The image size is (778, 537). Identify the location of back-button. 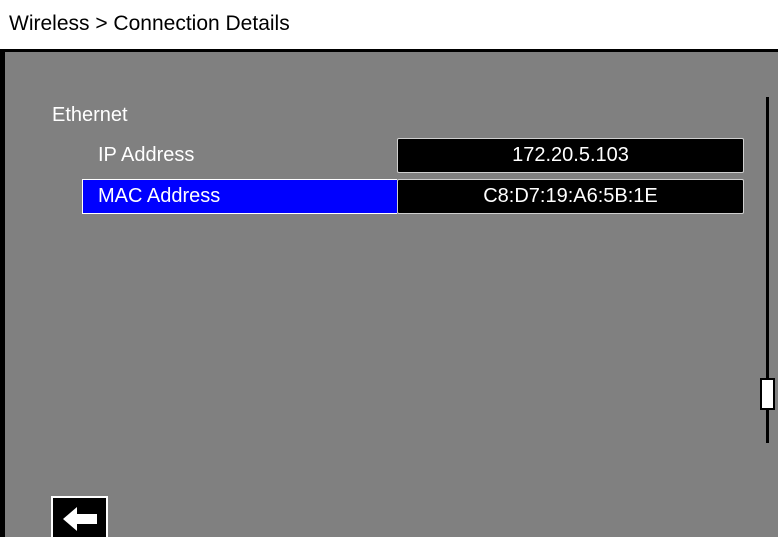
(79, 516).